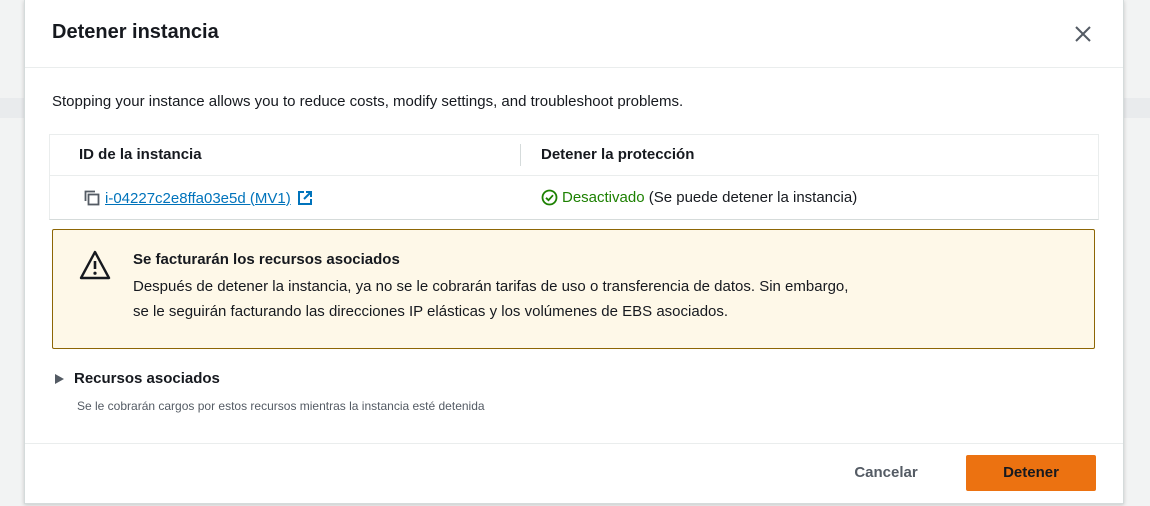 This screenshot has height=506, width=1150. Describe the element at coordinates (751, 197) in the screenshot. I see `protection-note: (Se puede detener la instancia)` at that location.